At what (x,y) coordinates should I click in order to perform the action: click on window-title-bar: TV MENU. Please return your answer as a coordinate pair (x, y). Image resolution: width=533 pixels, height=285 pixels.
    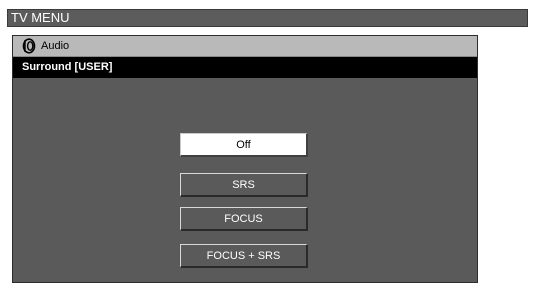
    Looking at the image, I should click on (267, 18).